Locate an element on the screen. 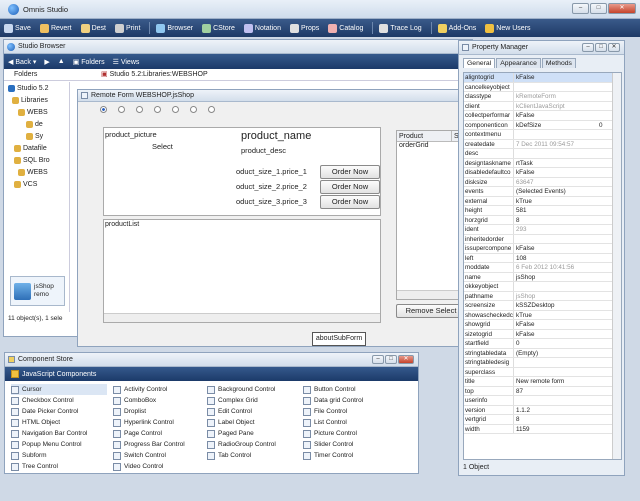 This screenshot has width=640, height=501. property-row: startfield 0 is located at coordinates (542, 344).